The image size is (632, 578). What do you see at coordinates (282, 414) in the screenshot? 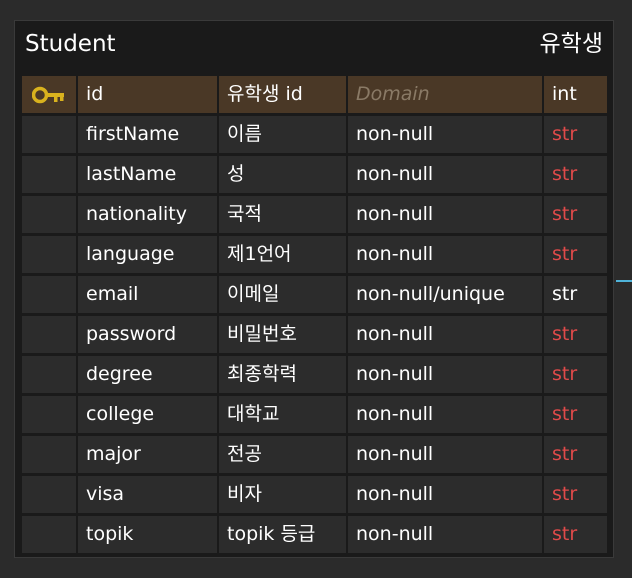
I see `column-logical-name: 대학교` at bounding box center [282, 414].